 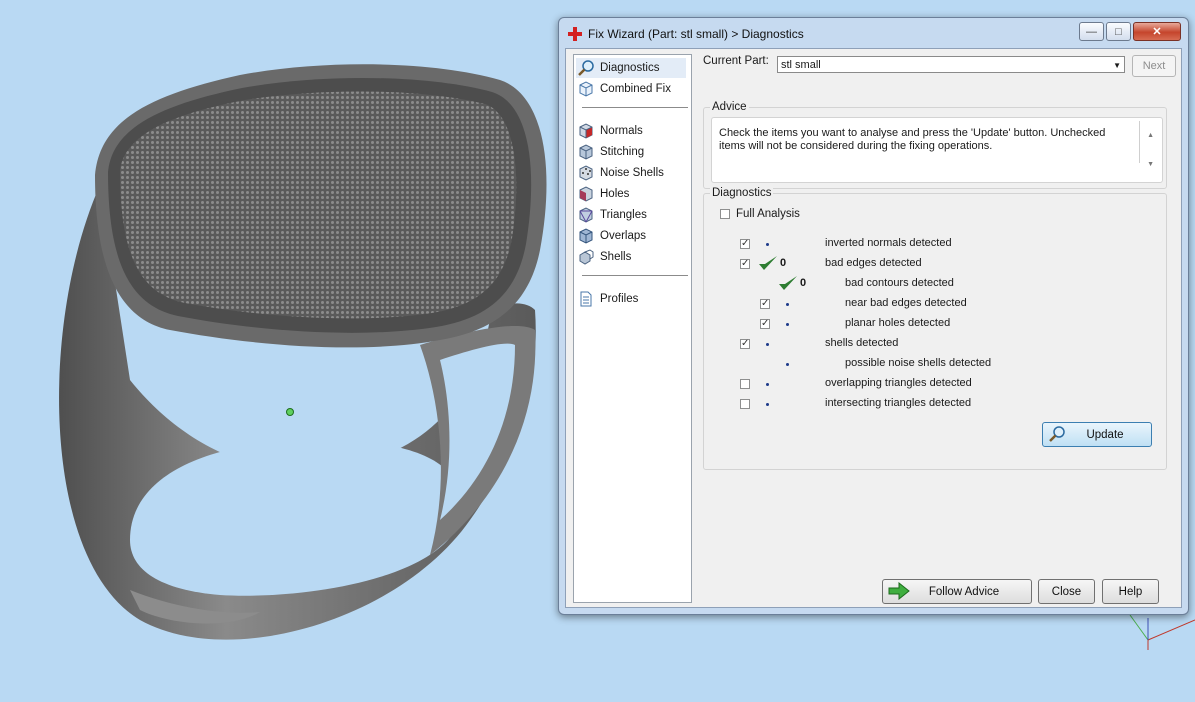 What do you see at coordinates (635, 89) in the screenshot?
I see `nav-item-label: Combined Fix` at bounding box center [635, 89].